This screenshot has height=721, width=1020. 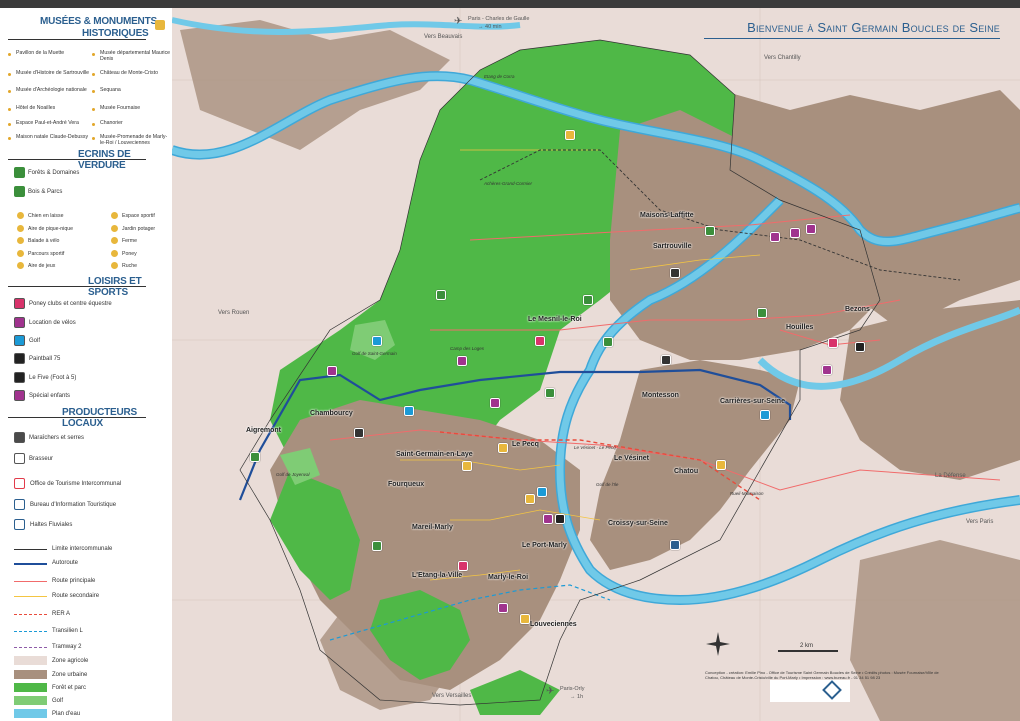 I want to click on office-label: Office de Tourisme Intercommunal, so click(x=75, y=484).